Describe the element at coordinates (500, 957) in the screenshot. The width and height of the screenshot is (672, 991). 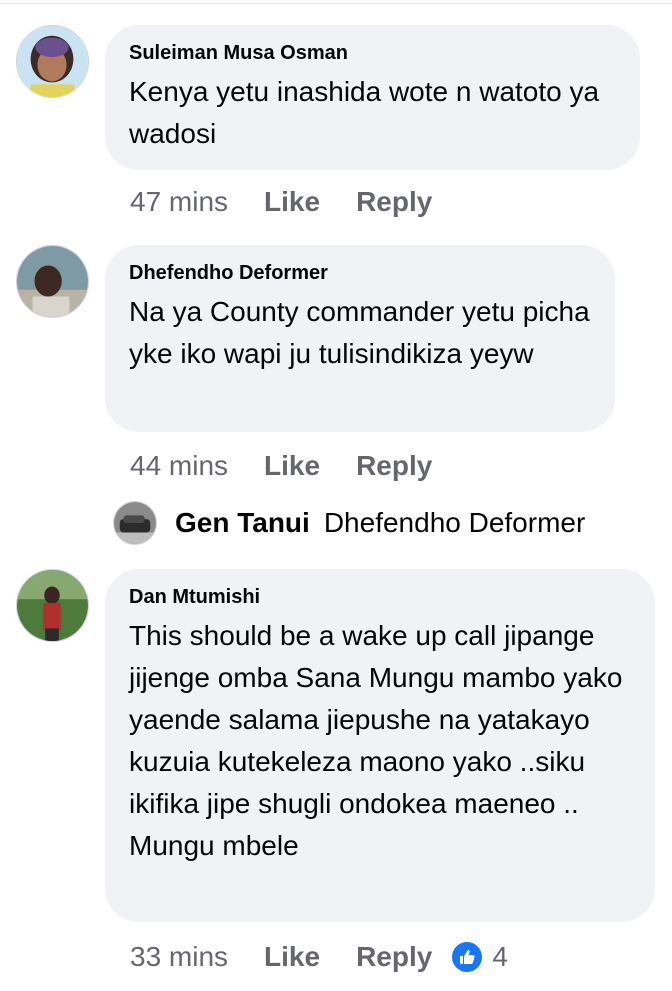
I see `reaction-count: 4` at that location.